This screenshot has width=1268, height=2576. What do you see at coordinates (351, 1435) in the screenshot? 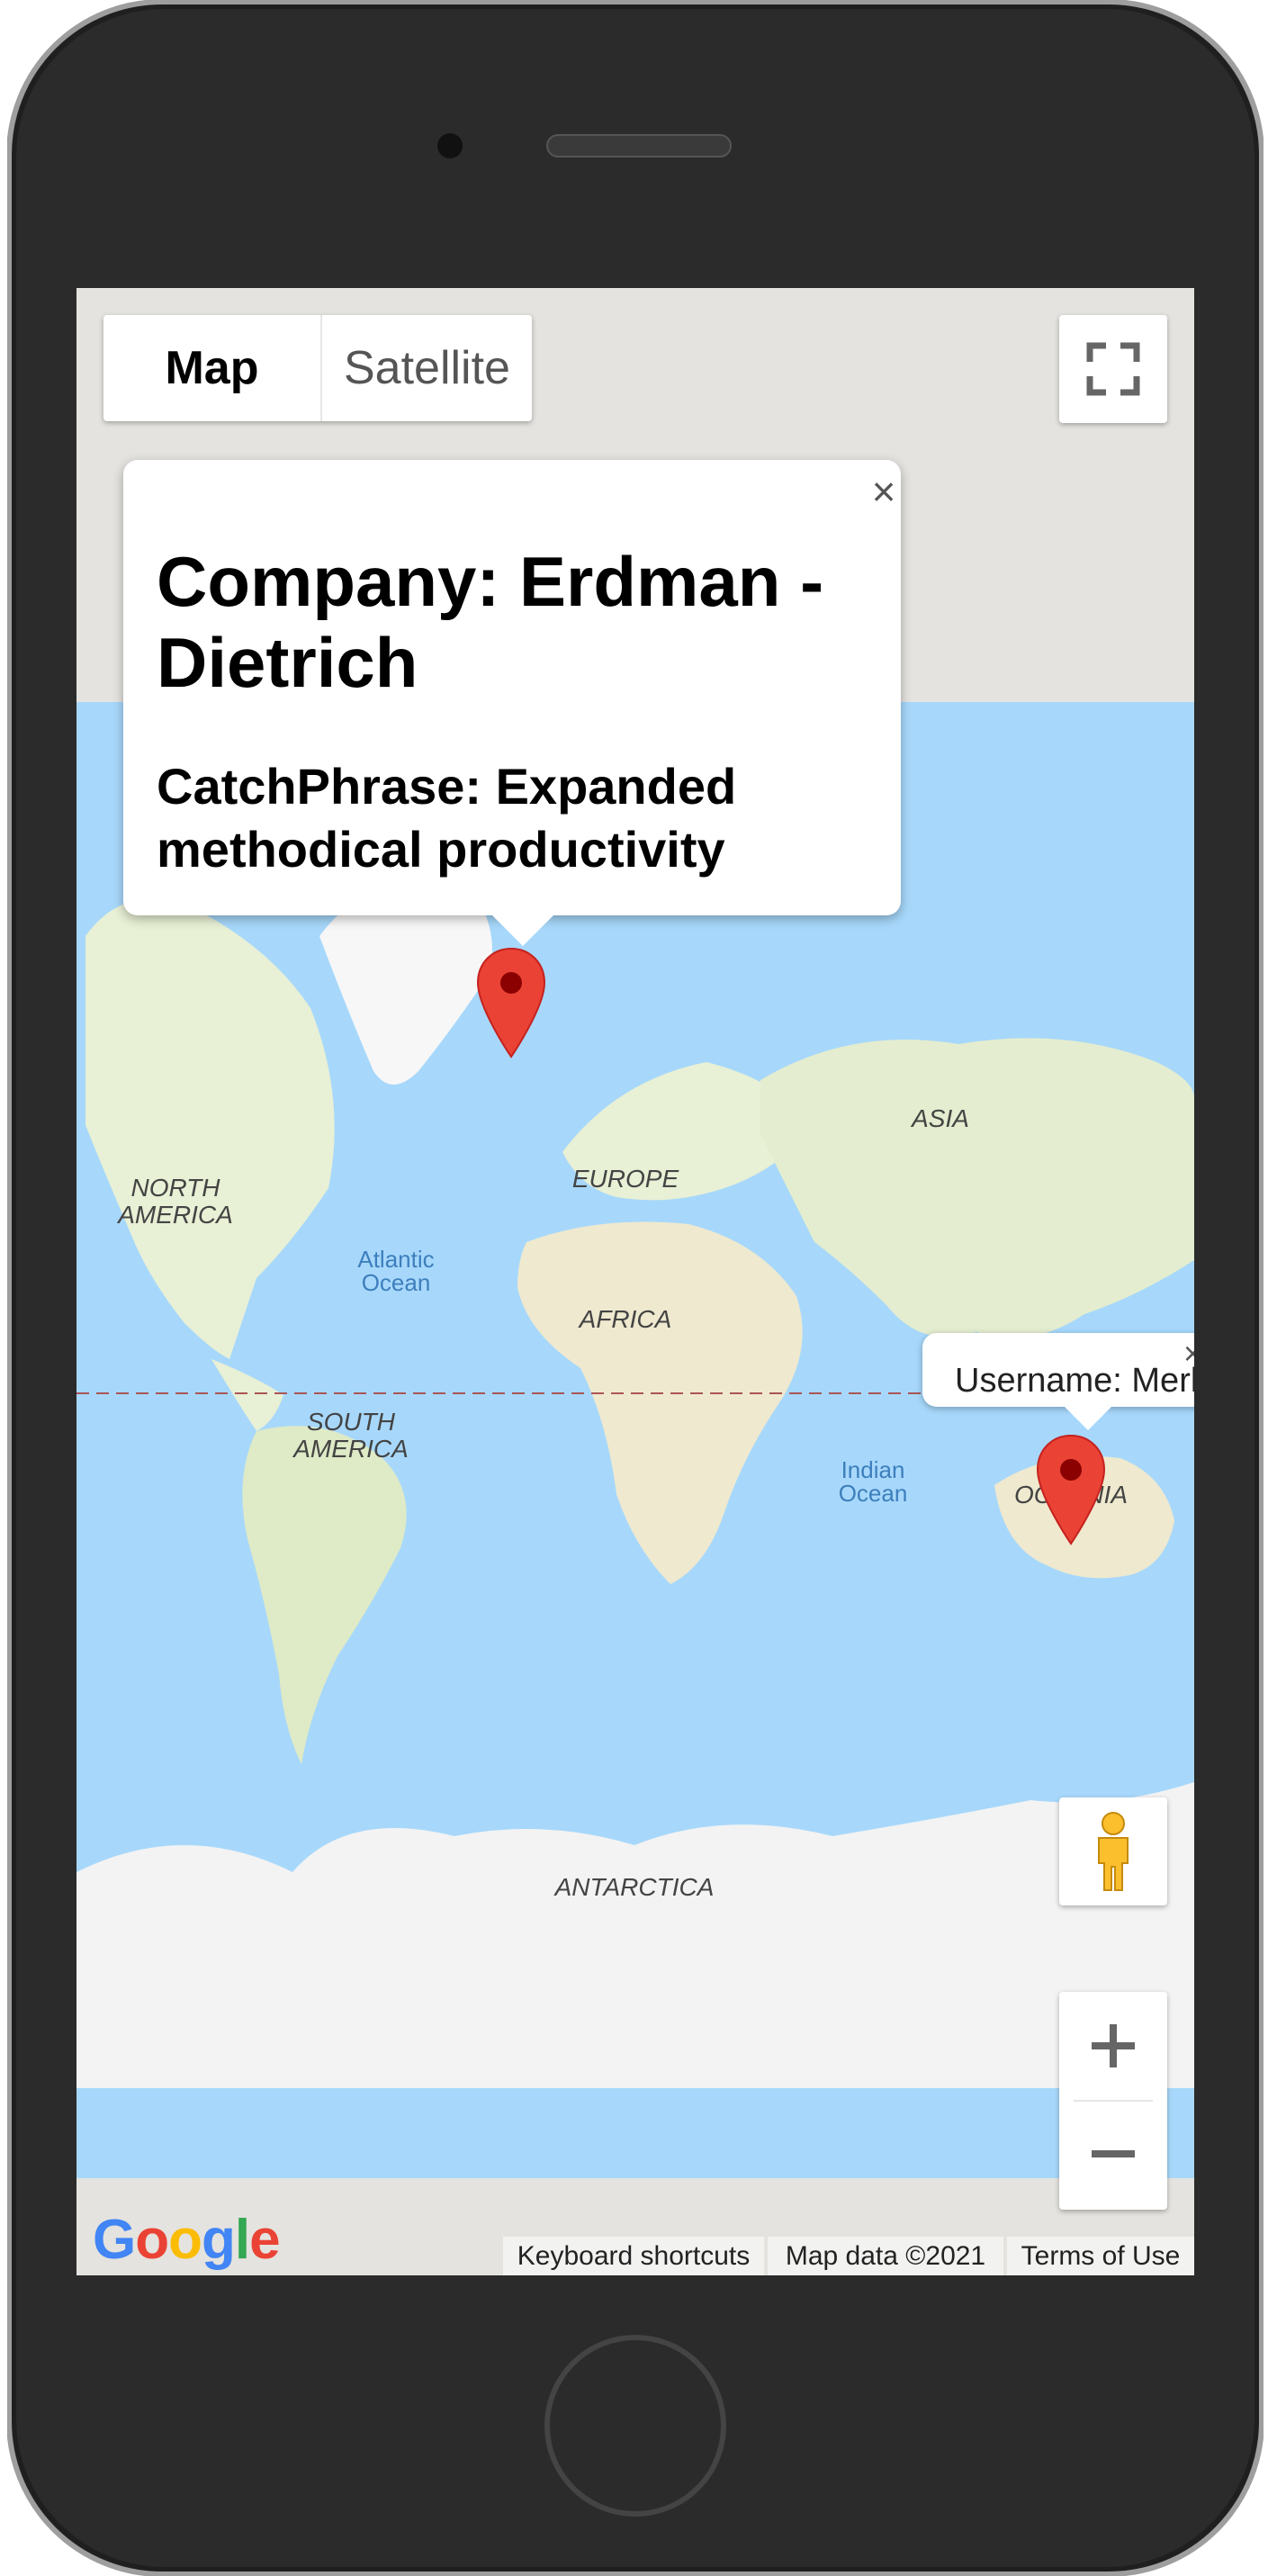
I see `region-label-south-america: SOUTH AMERICA` at bounding box center [351, 1435].